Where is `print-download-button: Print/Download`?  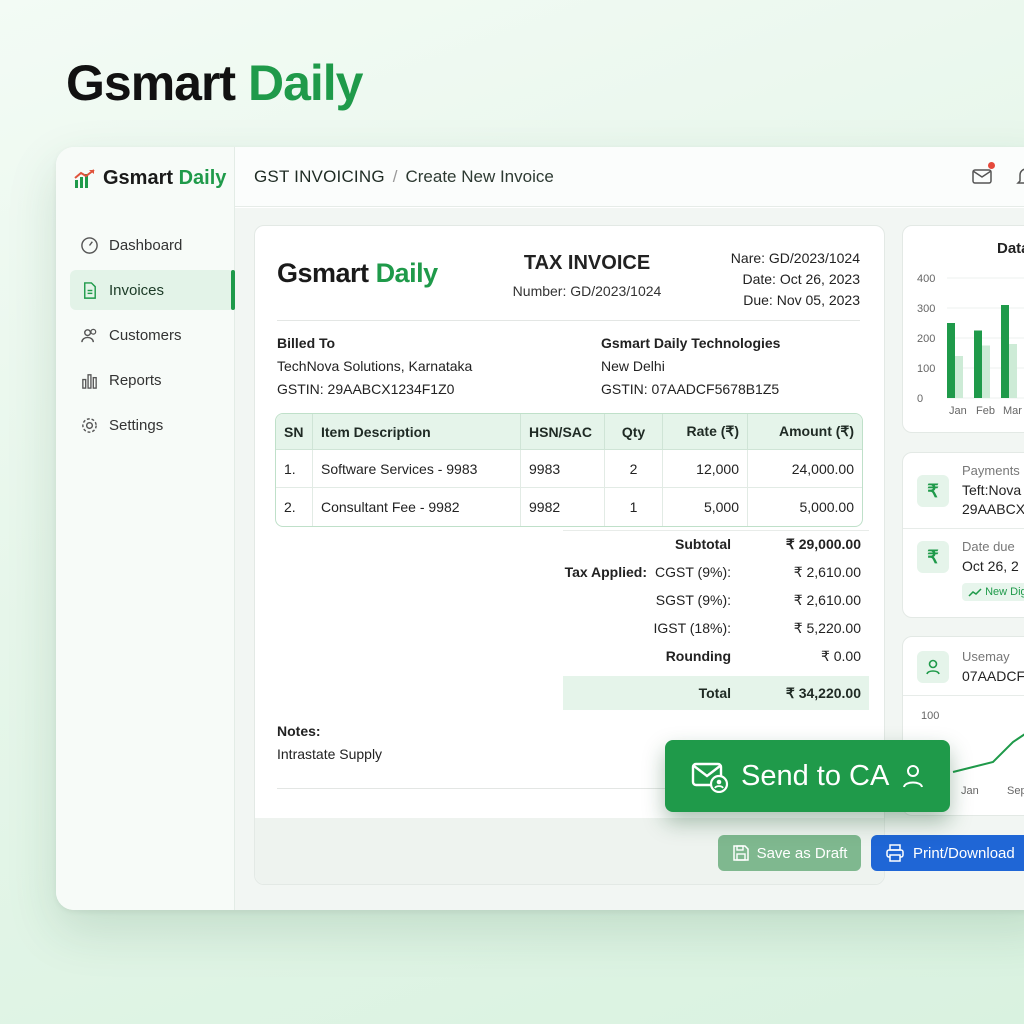
print-download-button: Print/Download is located at coordinates (947, 853).